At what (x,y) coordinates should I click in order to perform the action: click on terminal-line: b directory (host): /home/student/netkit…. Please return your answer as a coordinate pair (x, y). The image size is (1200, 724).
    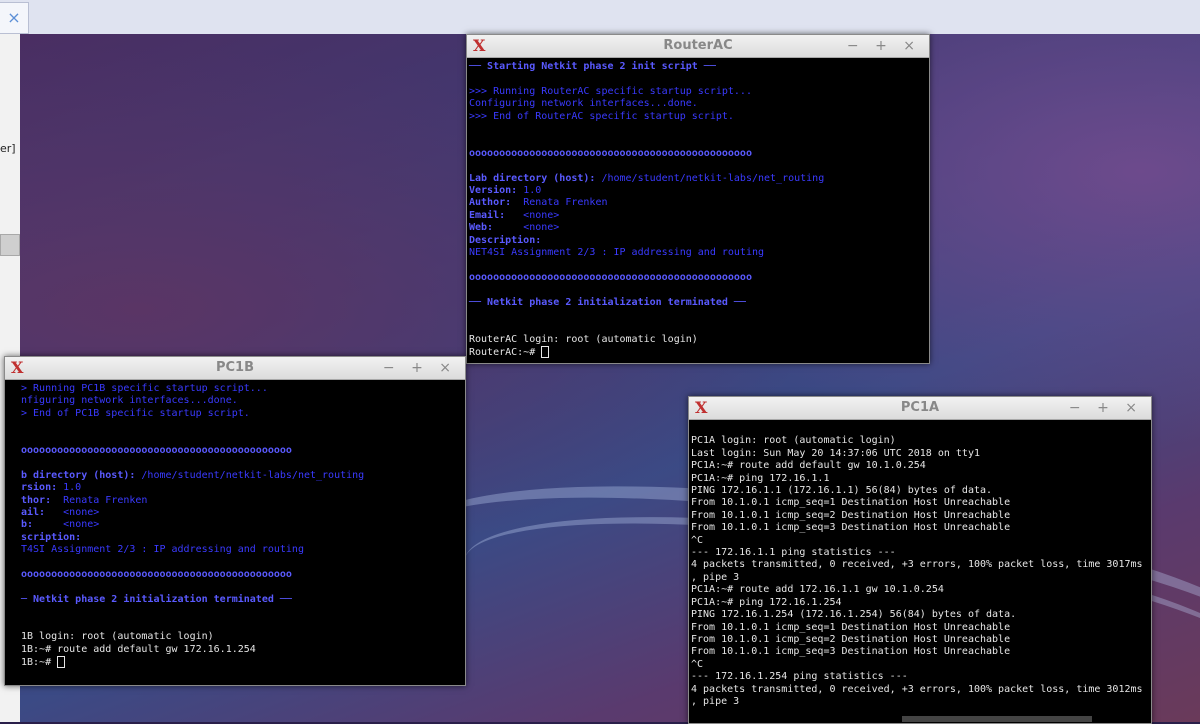
    Looking at the image, I should click on (193, 475).